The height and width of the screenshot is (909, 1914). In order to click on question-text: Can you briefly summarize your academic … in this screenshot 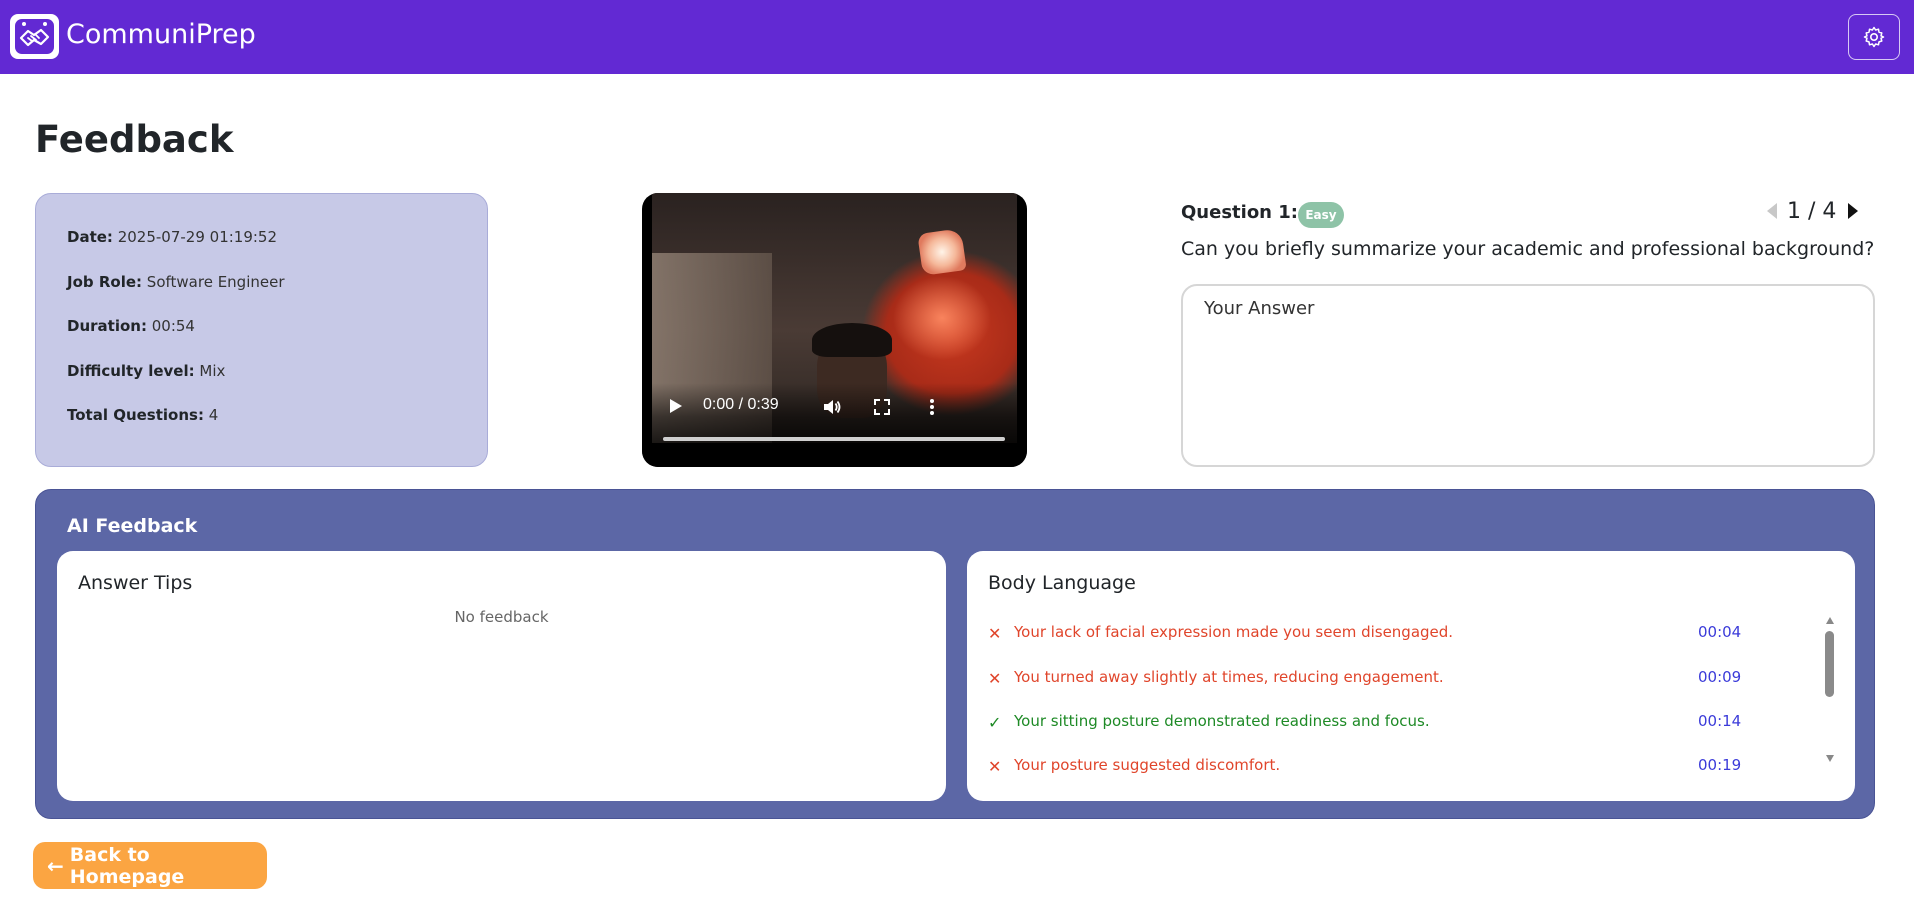, I will do `click(1528, 249)`.